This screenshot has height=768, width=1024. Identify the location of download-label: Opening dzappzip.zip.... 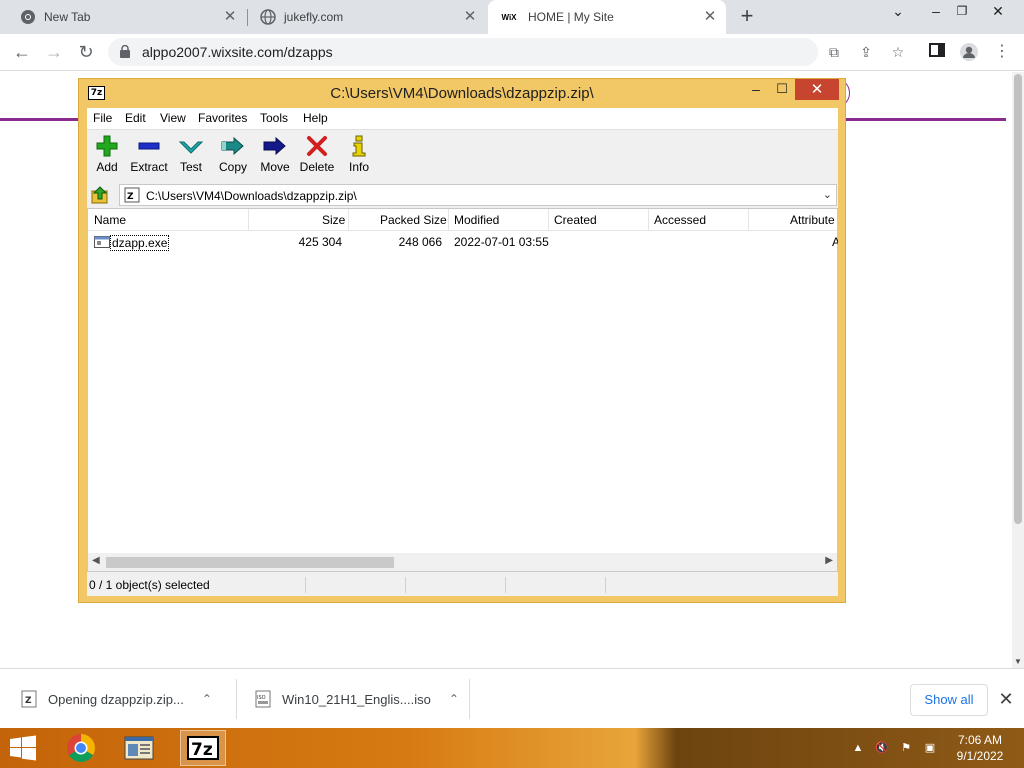
(116, 699).